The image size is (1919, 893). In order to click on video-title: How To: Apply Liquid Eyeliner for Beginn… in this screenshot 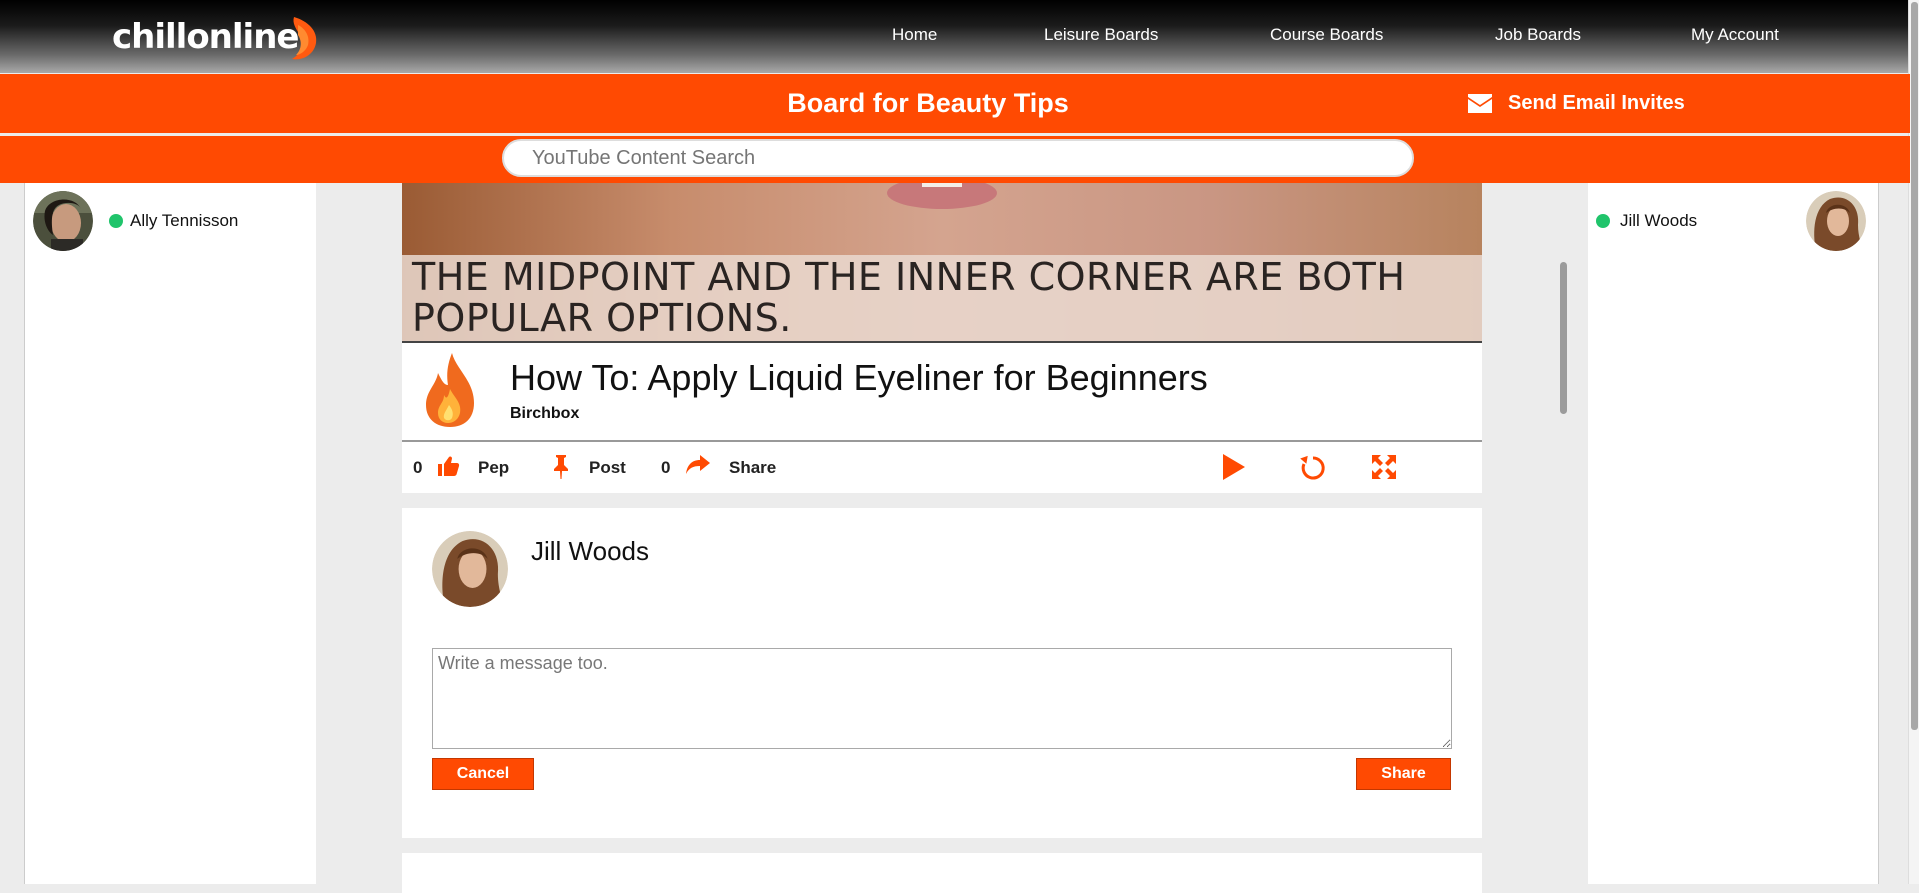, I will do `click(859, 378)`.